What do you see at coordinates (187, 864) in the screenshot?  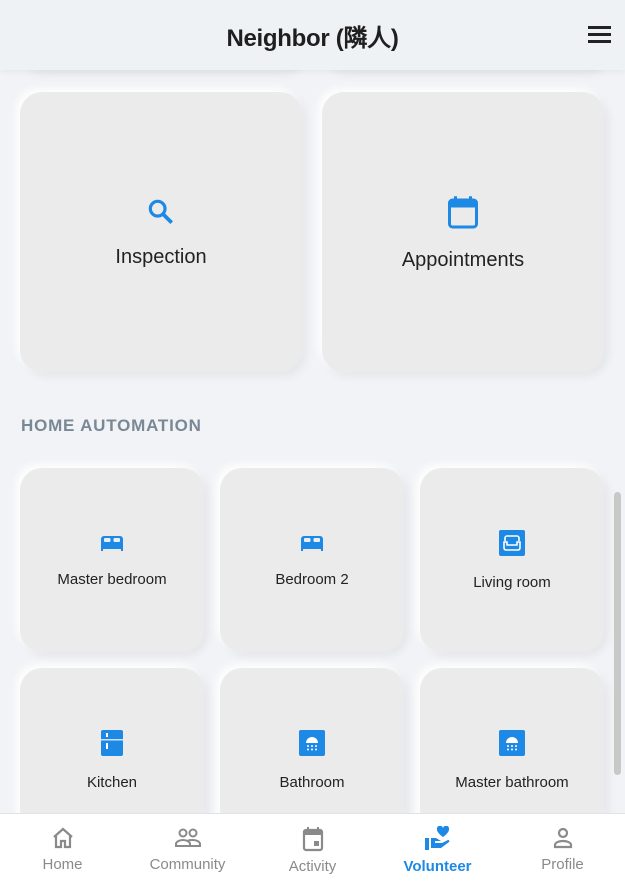 I see `nav-label: Community` at bounding box center [187, 864].